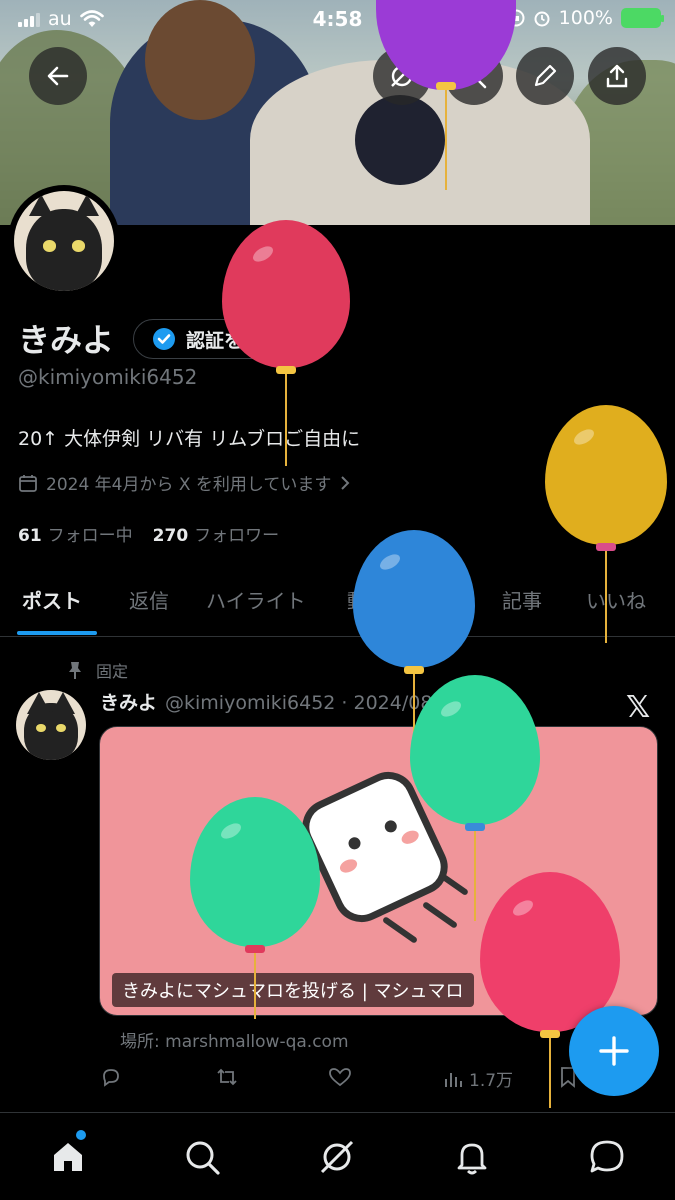 Image resolution: width=675 pixels, height=1200 pixels. I want to click on plus-icon, so click(614, 1051).